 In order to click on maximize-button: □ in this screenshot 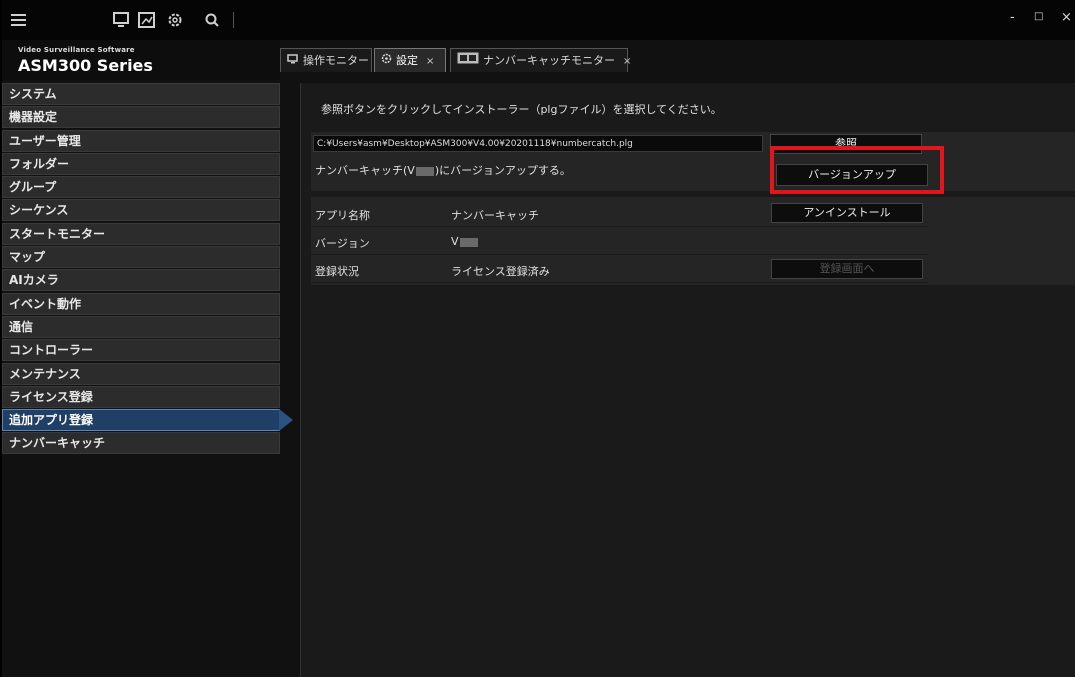, I will do `click(1038, 16)`.